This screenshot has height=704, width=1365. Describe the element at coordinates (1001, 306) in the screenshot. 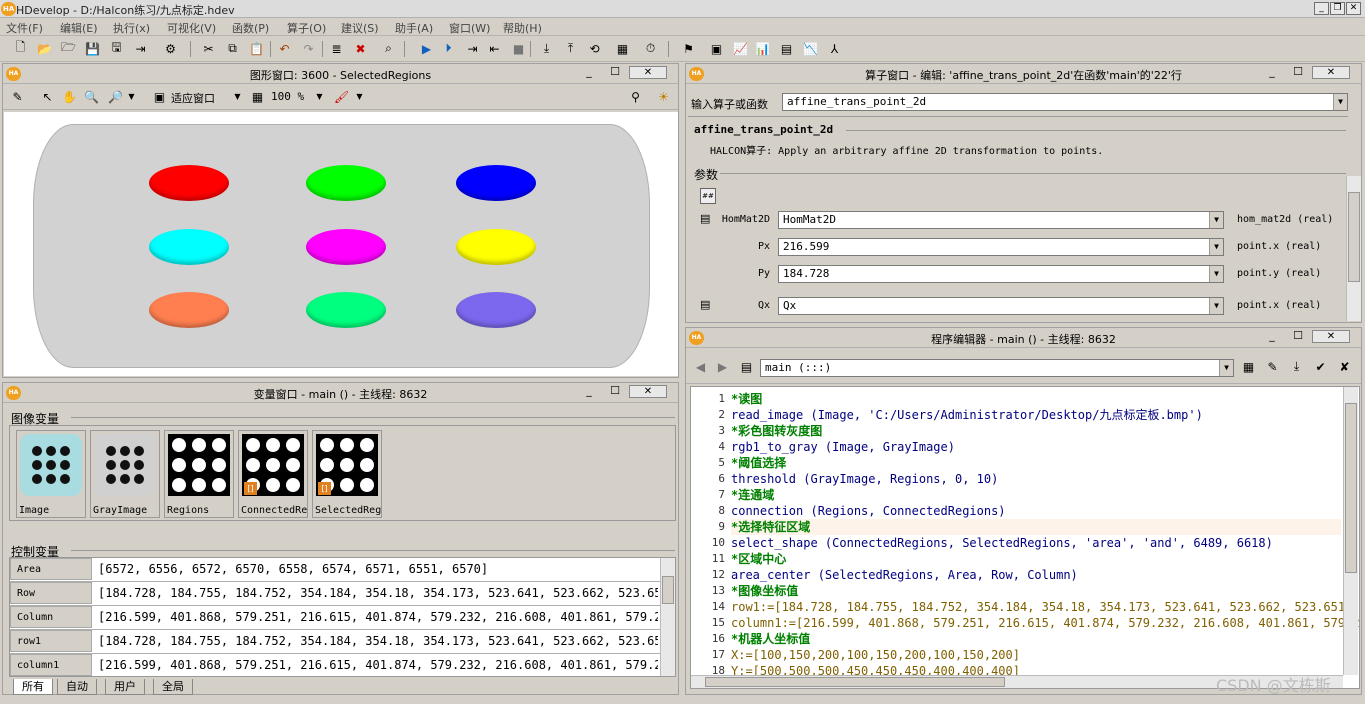

I see `param-input: Qx ▼` at that location.